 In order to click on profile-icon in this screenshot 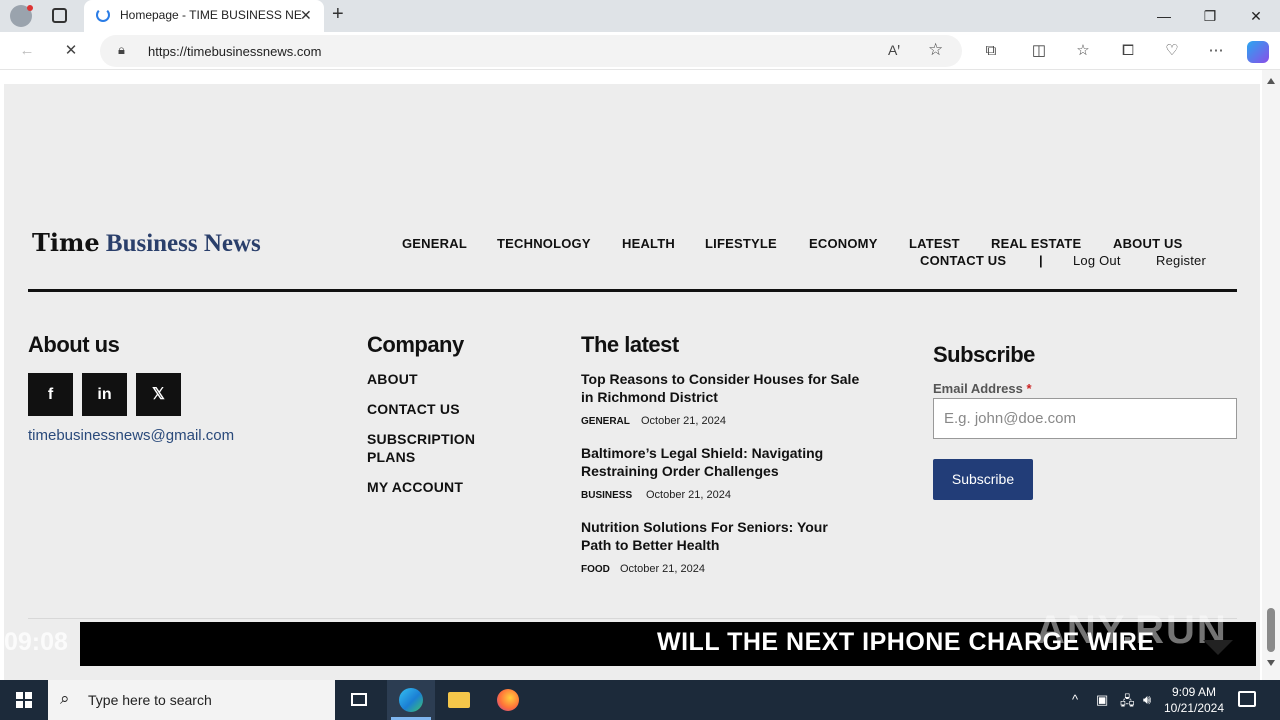, I will do `click(21, 16)`.